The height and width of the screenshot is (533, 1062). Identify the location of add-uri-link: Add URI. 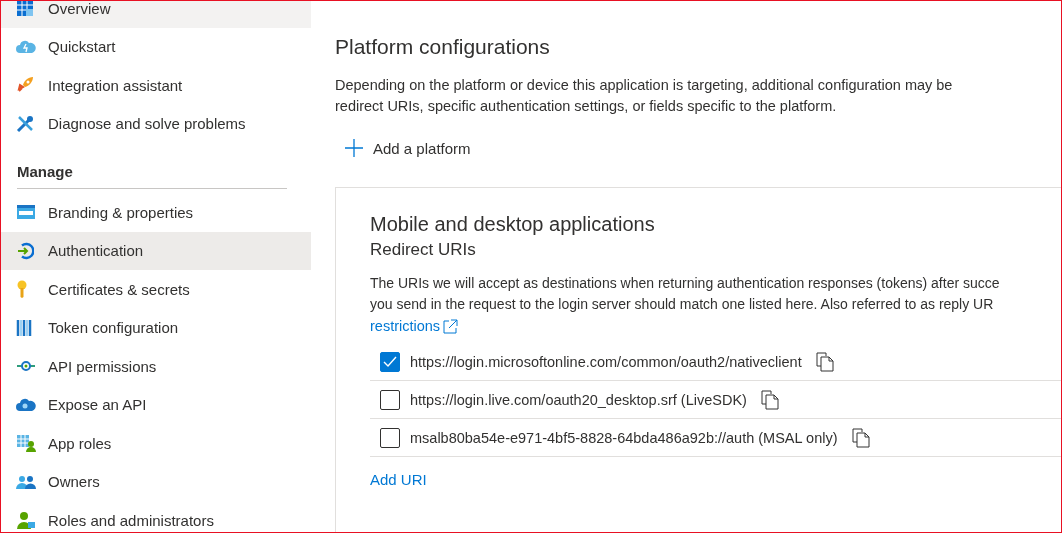
(398, 479).